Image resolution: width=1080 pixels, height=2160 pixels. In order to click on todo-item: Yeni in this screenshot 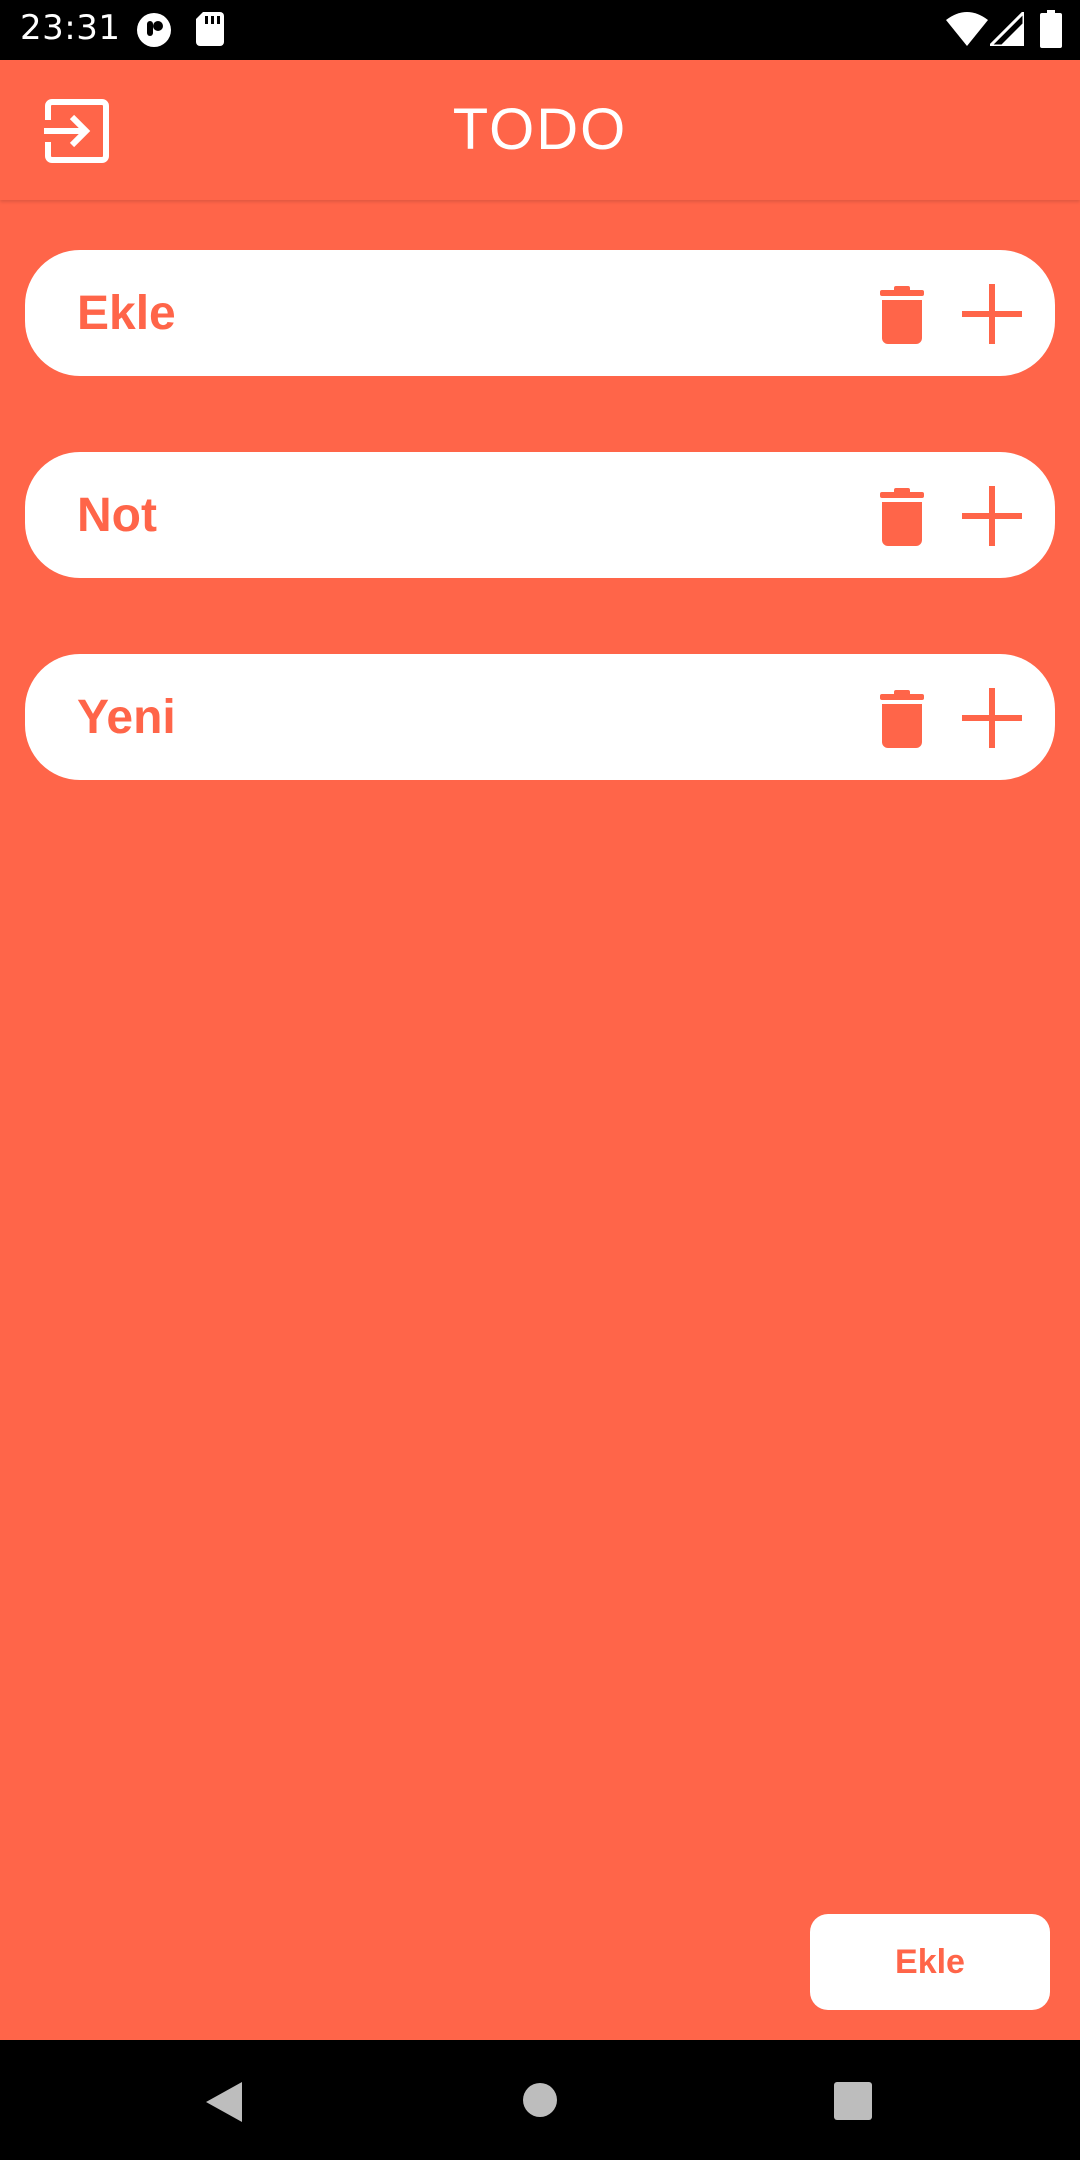, I will do `click(540, 717)`.